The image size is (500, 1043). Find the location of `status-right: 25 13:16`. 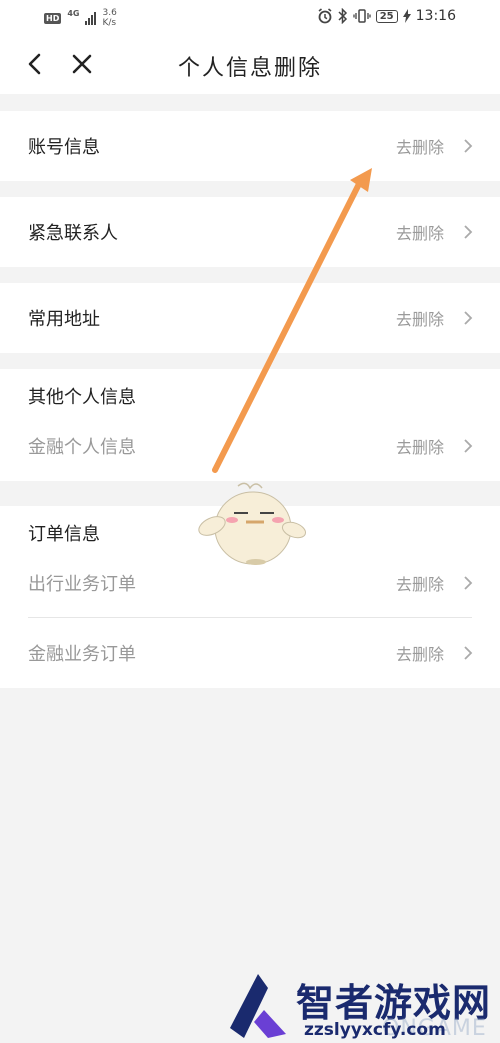

status-right: 25 13:16 is located at coordinates (386, 16).